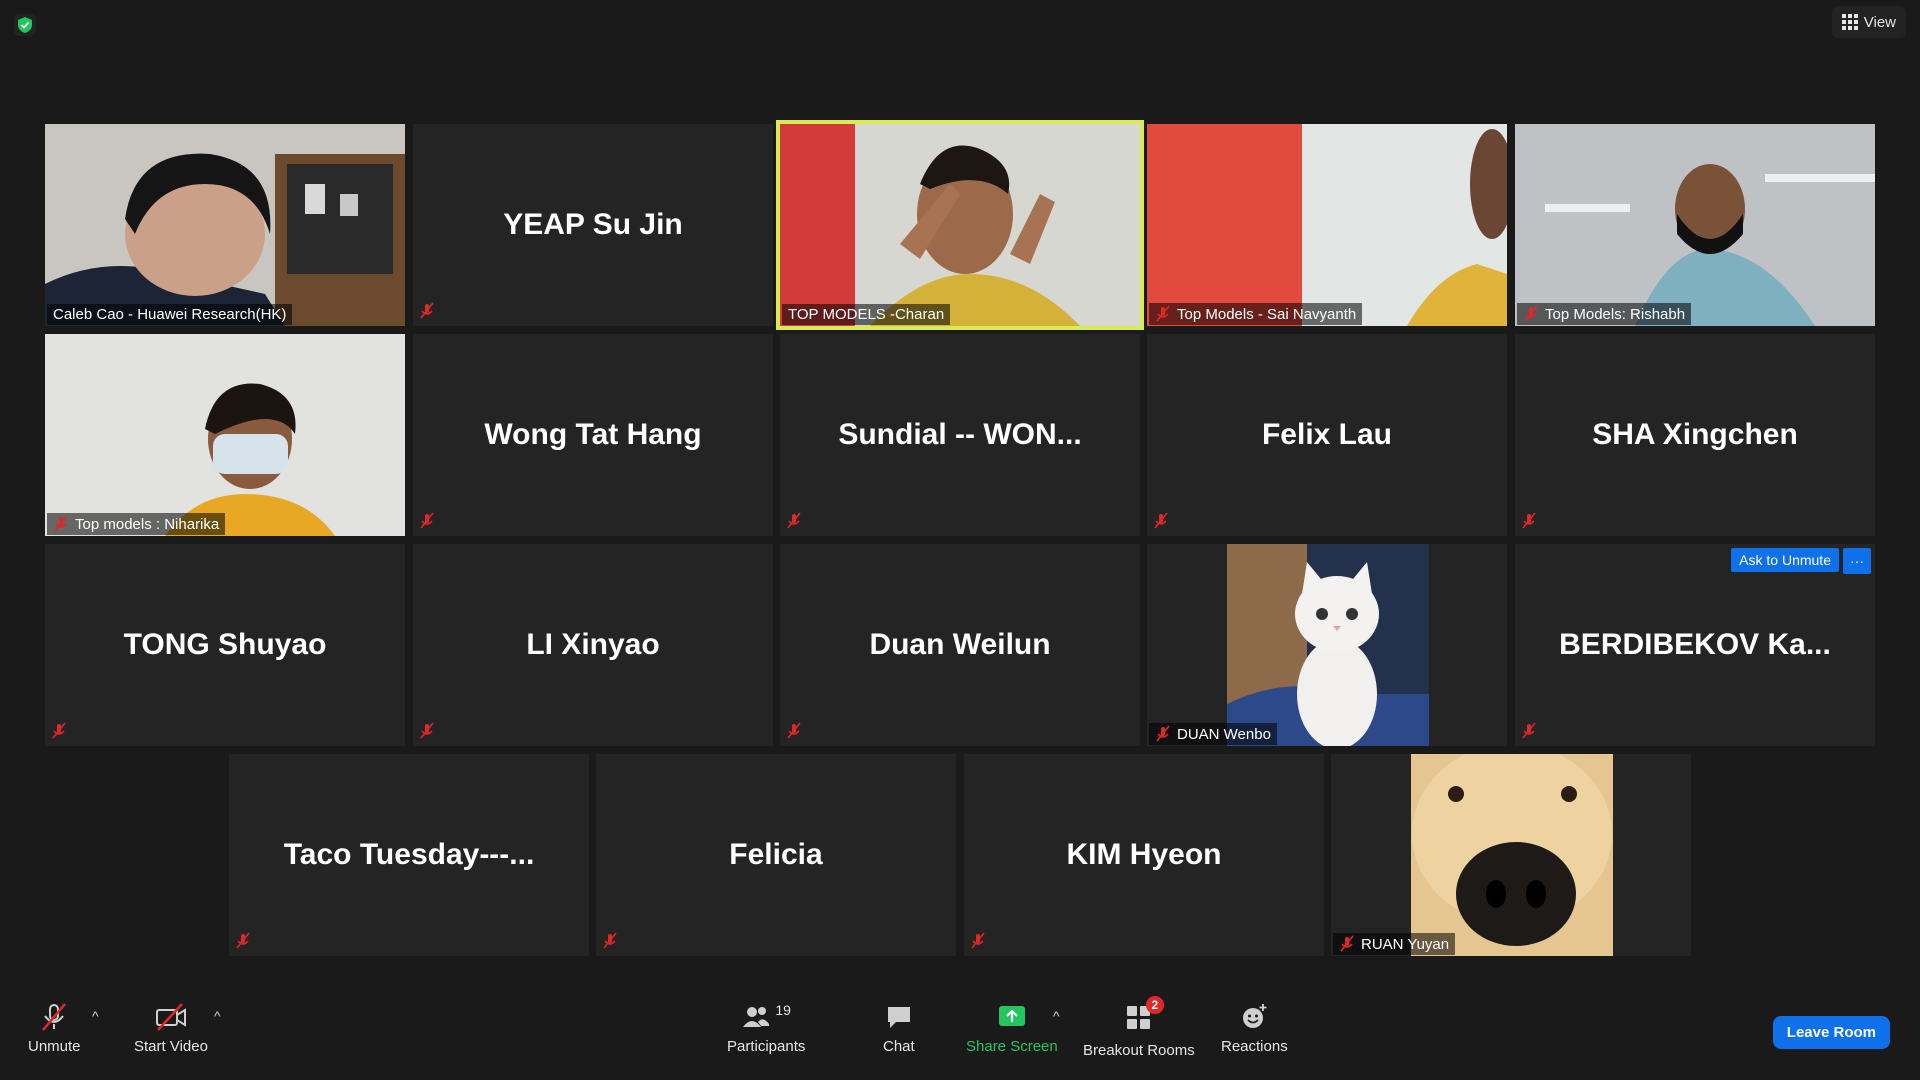 This screenshot has height=1080, width=1920. I want to click on participant-name: Top models : Niharika, so click(147, 524).